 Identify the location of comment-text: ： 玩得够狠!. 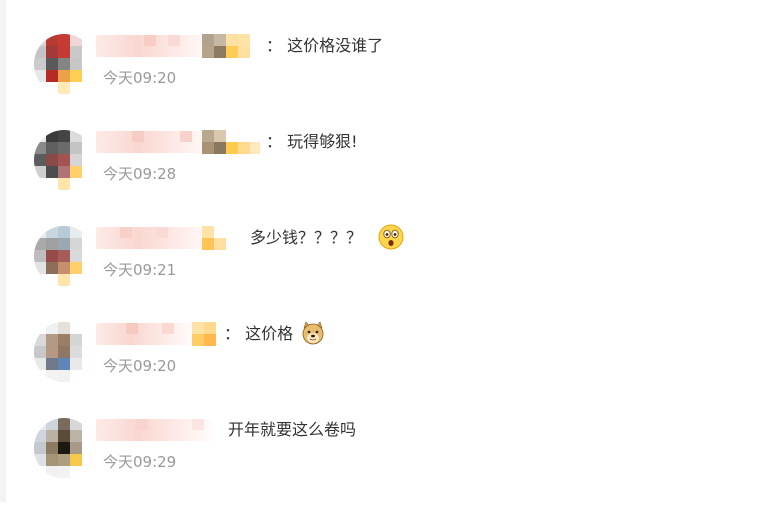
(312, 141).